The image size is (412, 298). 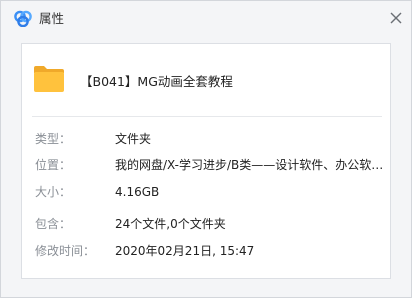 What do you see at coordinates (53, 224) in the screenshot?
I see `property-label: 包含：` at bounding box center [53, 224].